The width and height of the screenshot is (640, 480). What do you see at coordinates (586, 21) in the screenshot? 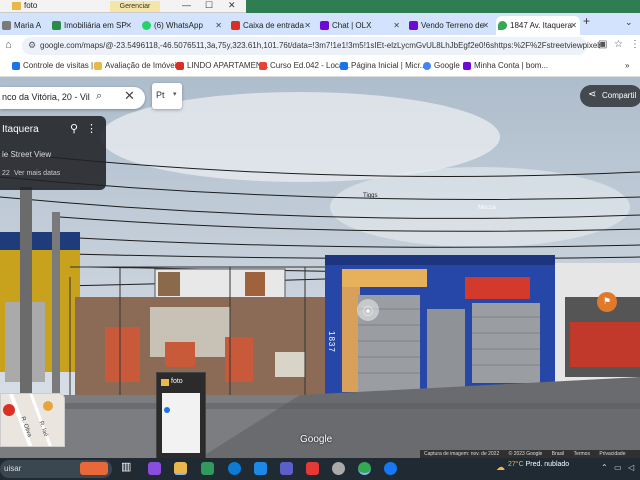
I see `new-tab-button: +` at bounding box center [586, 21].